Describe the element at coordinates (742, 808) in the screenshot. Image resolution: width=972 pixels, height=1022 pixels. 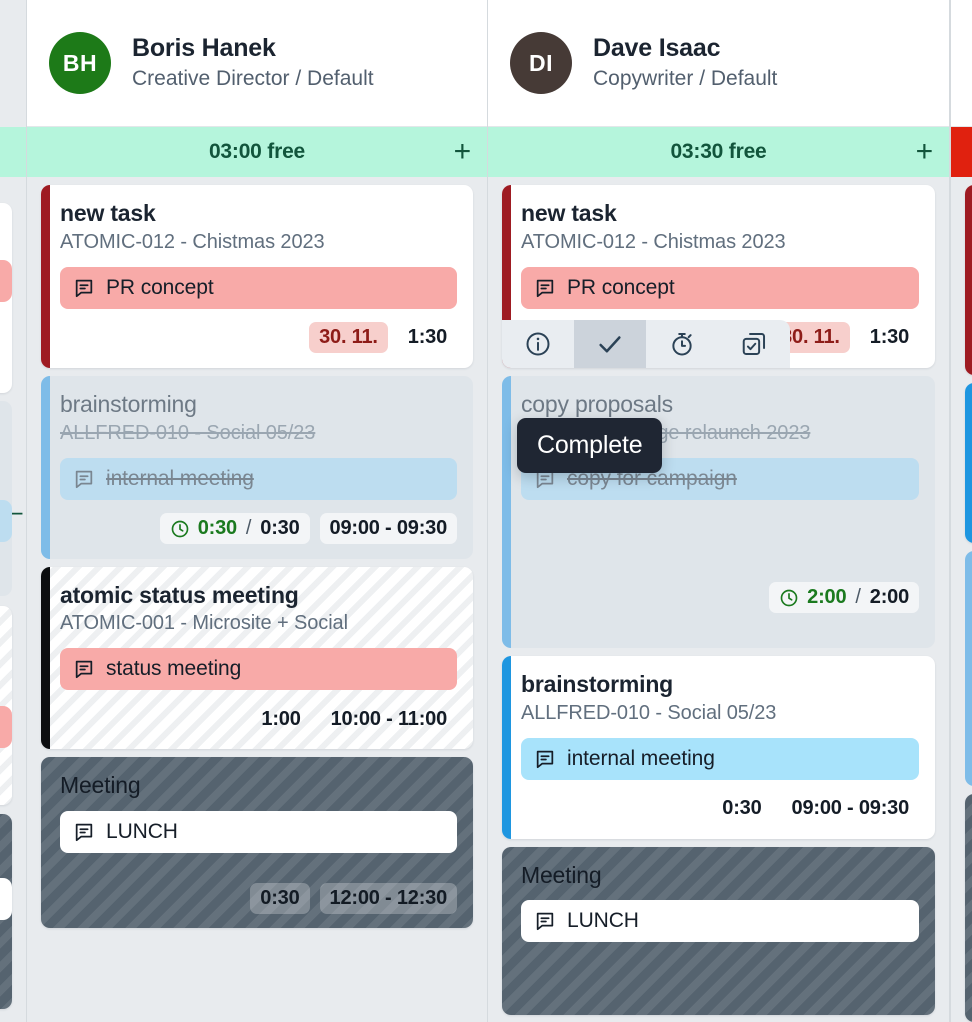
I see `duration-label: 0:30` at that location.